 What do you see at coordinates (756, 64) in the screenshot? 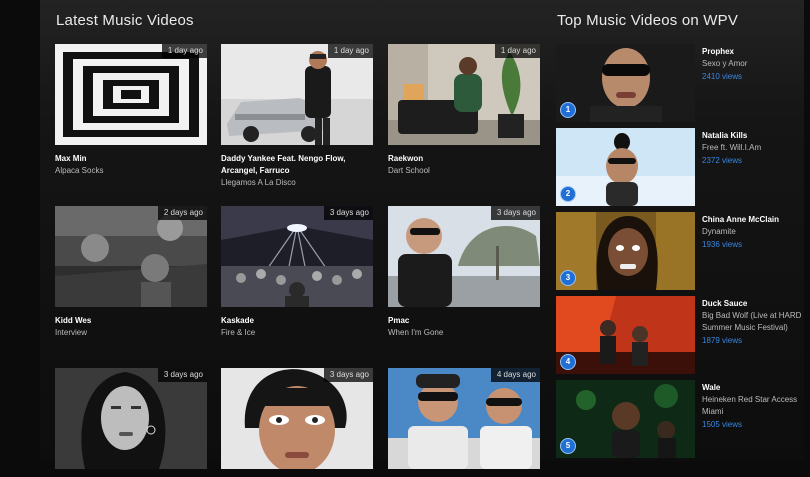
I see `top-video-title: Sexo y Amor` at bounding box center [756, 64].